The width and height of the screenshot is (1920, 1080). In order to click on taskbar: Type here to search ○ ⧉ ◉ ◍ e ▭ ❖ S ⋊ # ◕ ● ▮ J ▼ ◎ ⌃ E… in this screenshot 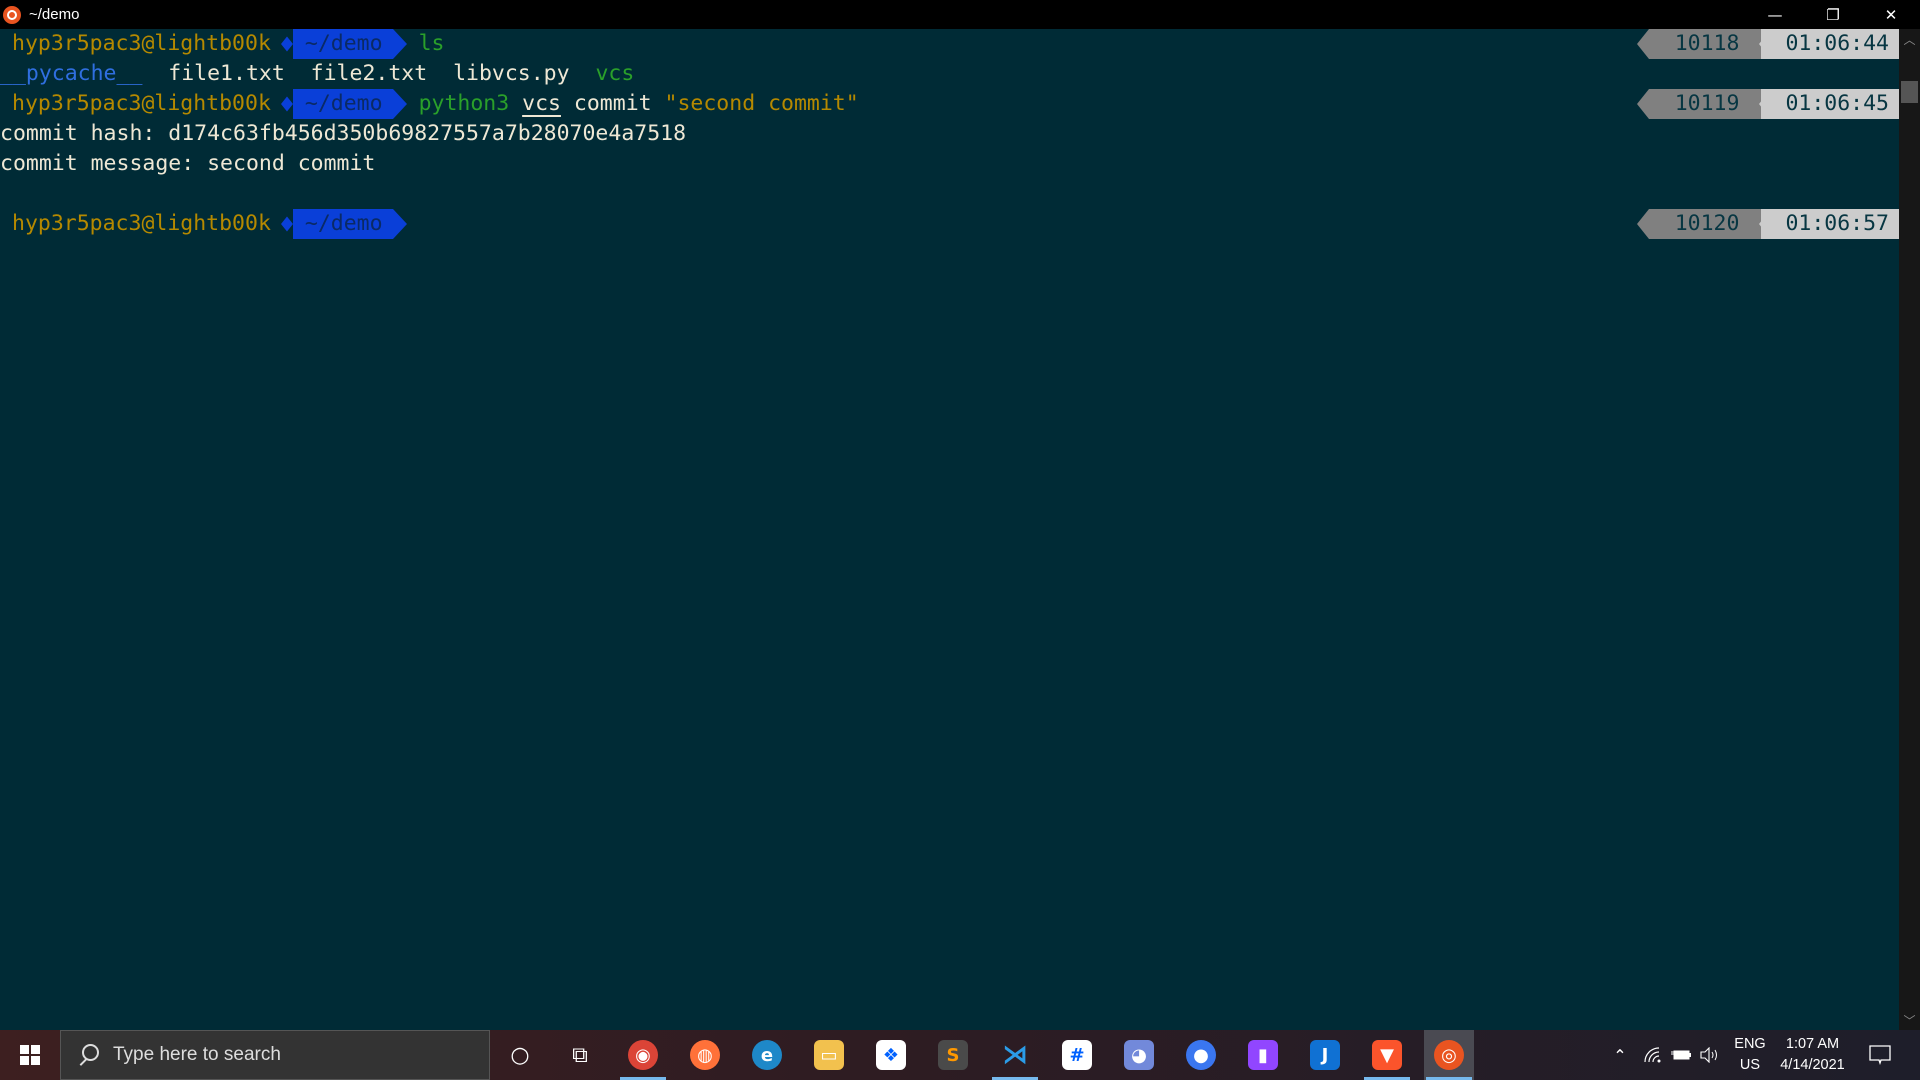, I will do `click(960, 1055)`.